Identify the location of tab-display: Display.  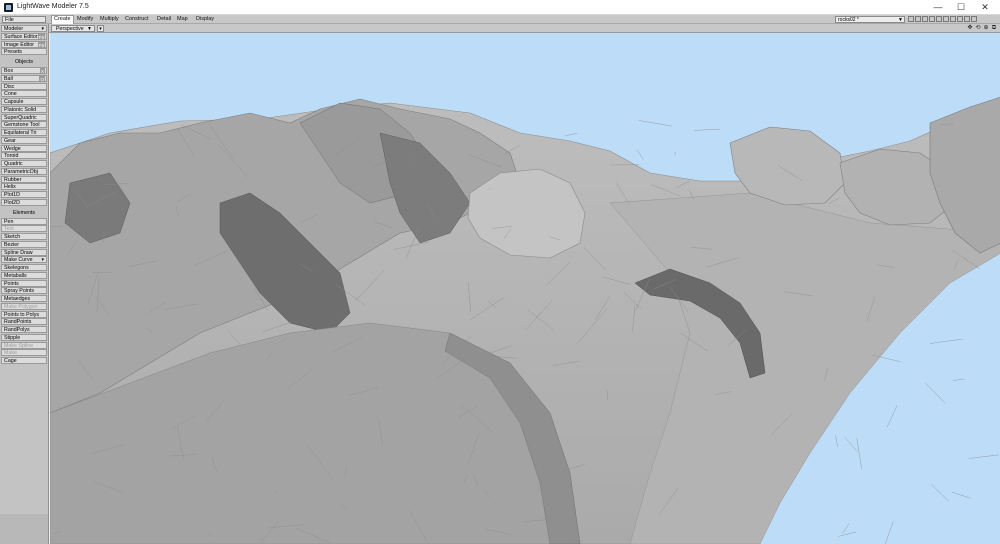
(205, 19).